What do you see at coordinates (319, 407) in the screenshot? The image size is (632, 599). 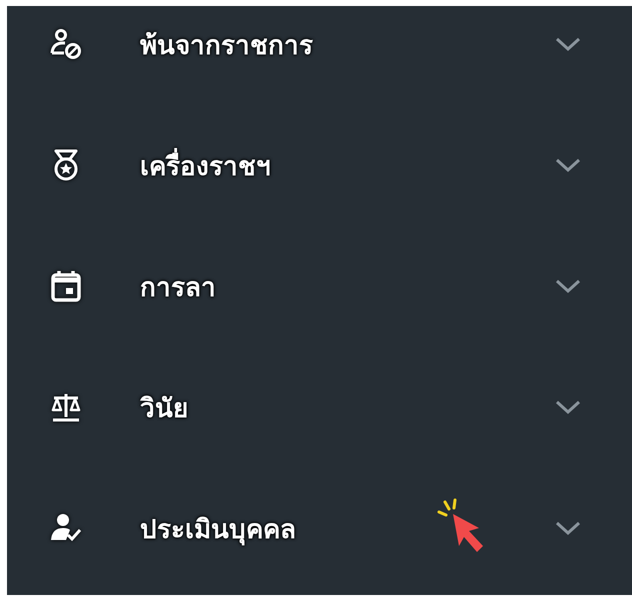 I see `menu-item: วินัย` at bounding box center [319, 407].